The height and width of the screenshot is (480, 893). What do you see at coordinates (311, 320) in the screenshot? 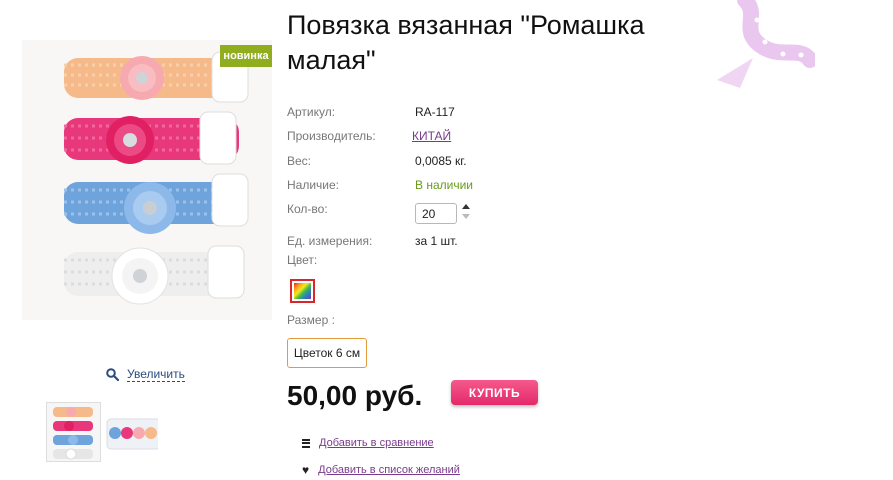
I see `size-label: Размер :` at bounding box center [311, 320].